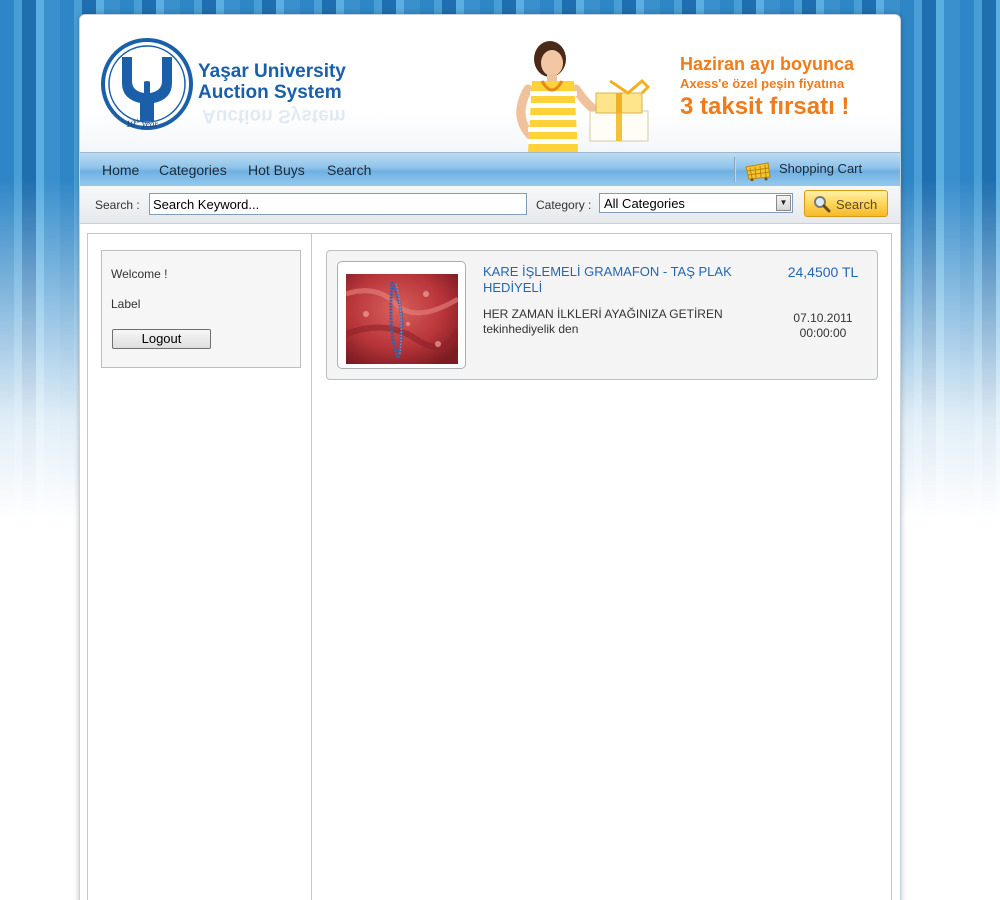  I want to click on nav-search: Search, so click(349, 170).